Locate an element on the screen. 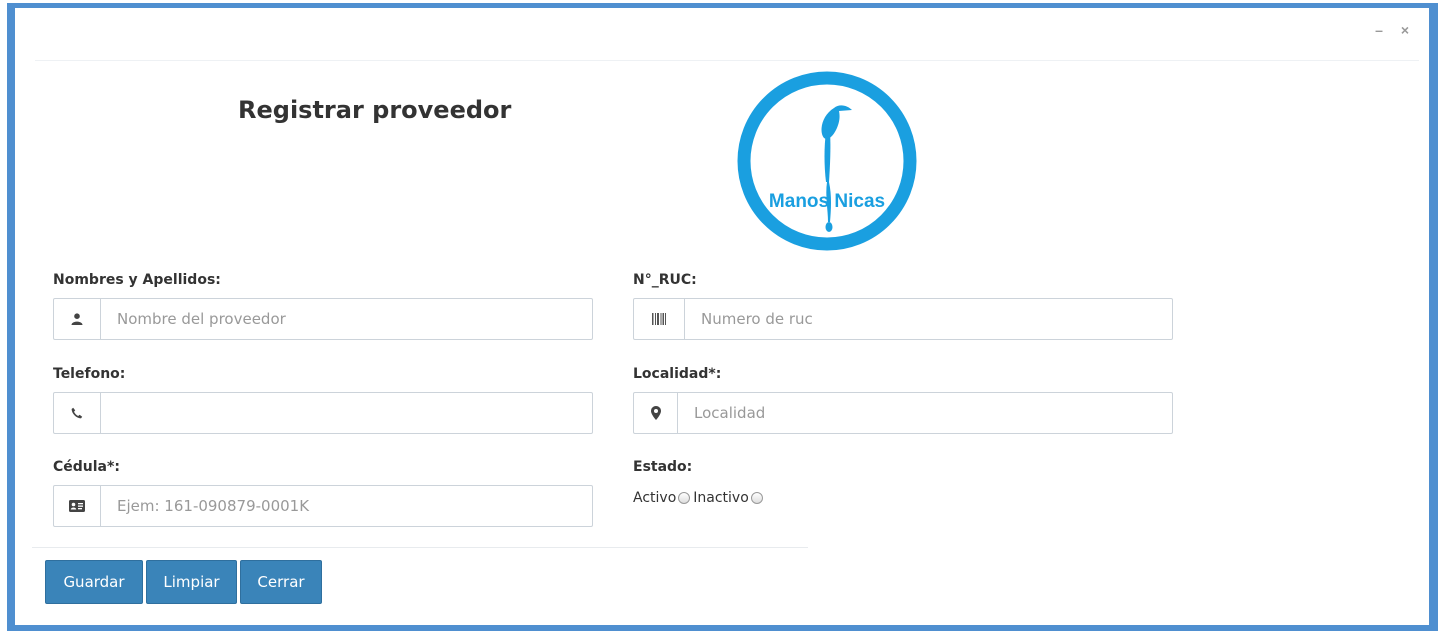 This screenshot has height=635, width=1447. activo-radio is located at coordinates (684, 498).